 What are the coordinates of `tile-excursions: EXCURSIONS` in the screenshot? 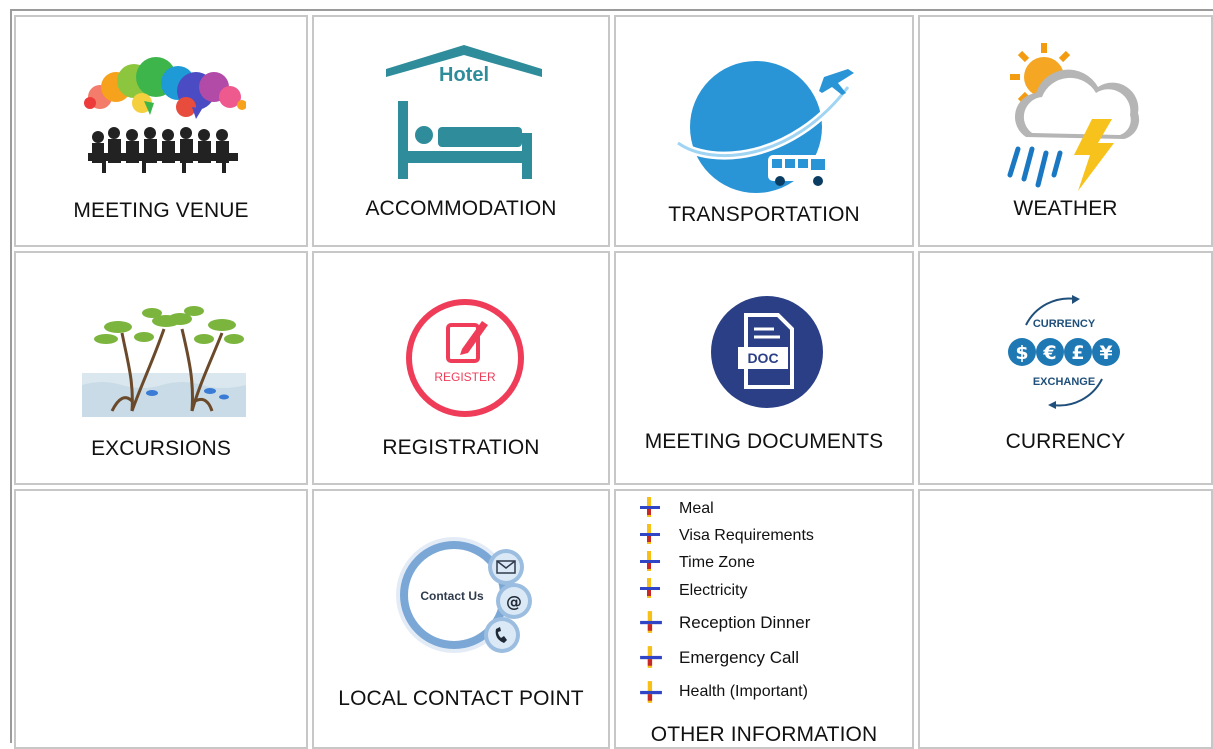 It's located at (161, 368).